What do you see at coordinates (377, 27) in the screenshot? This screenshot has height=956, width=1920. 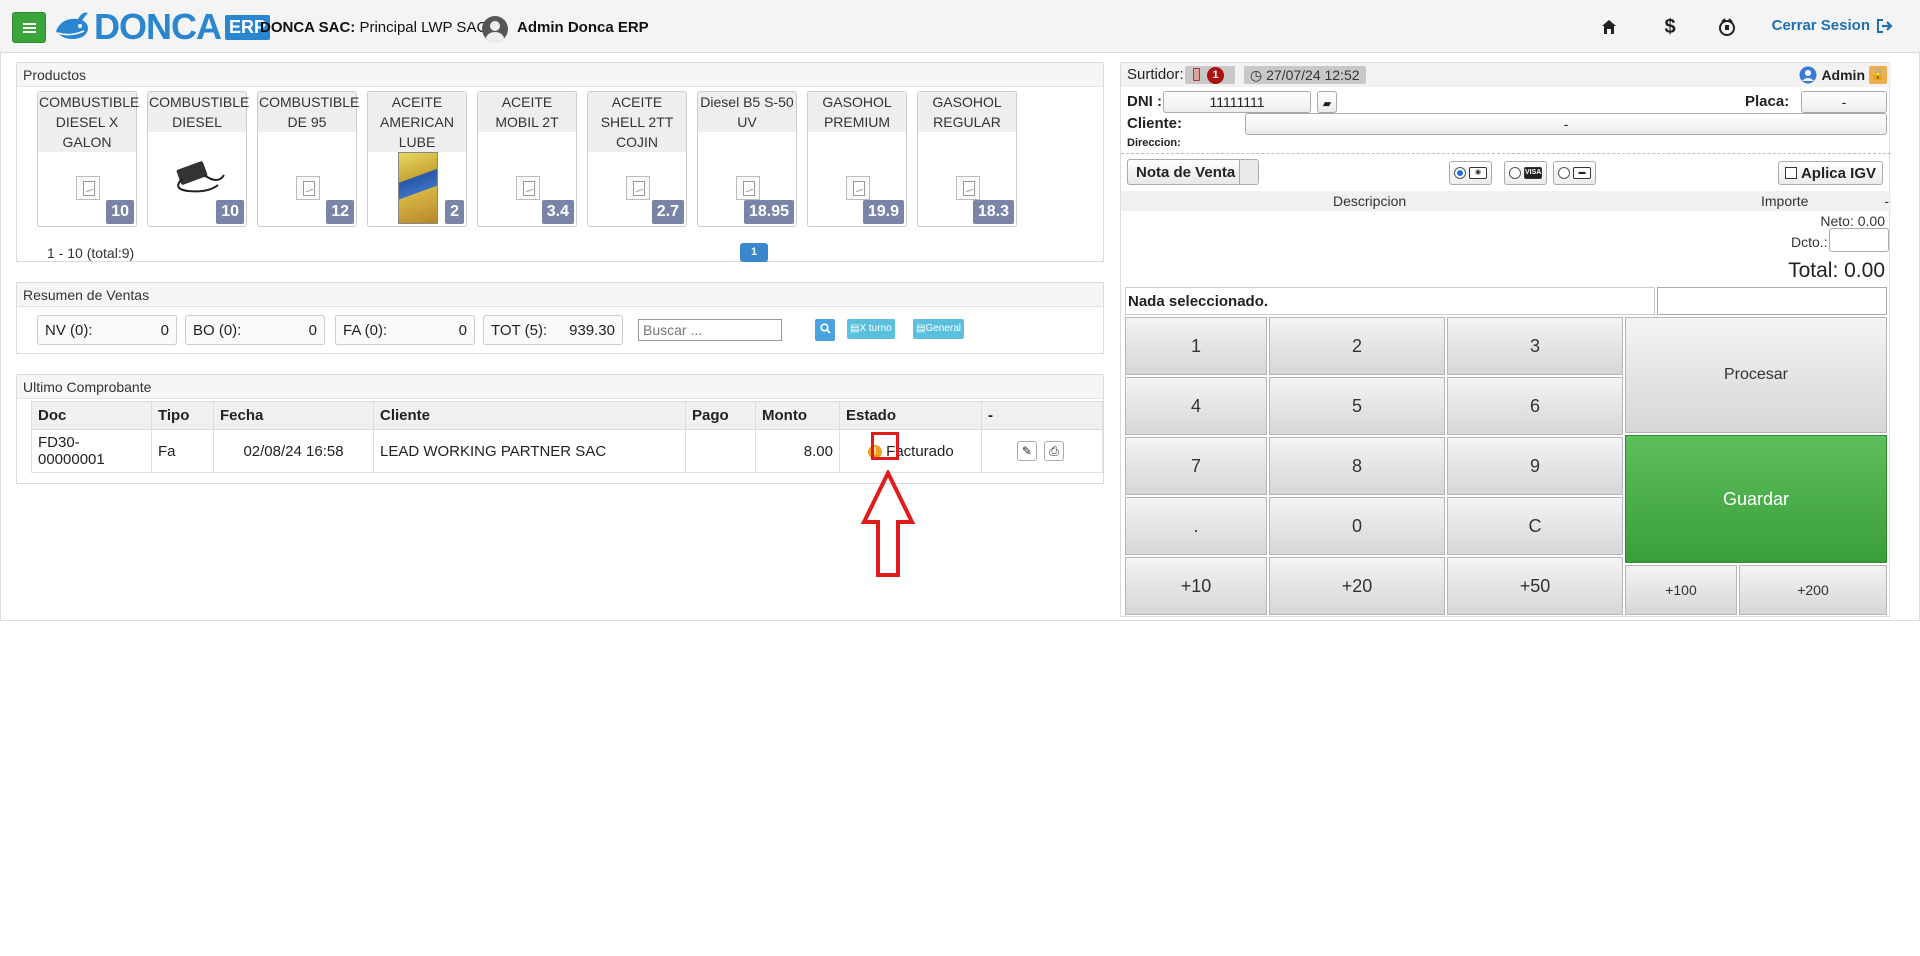 I see `company-info: DONCA SAC: Principal LWP SAC |` at bounding box center [377, 27].